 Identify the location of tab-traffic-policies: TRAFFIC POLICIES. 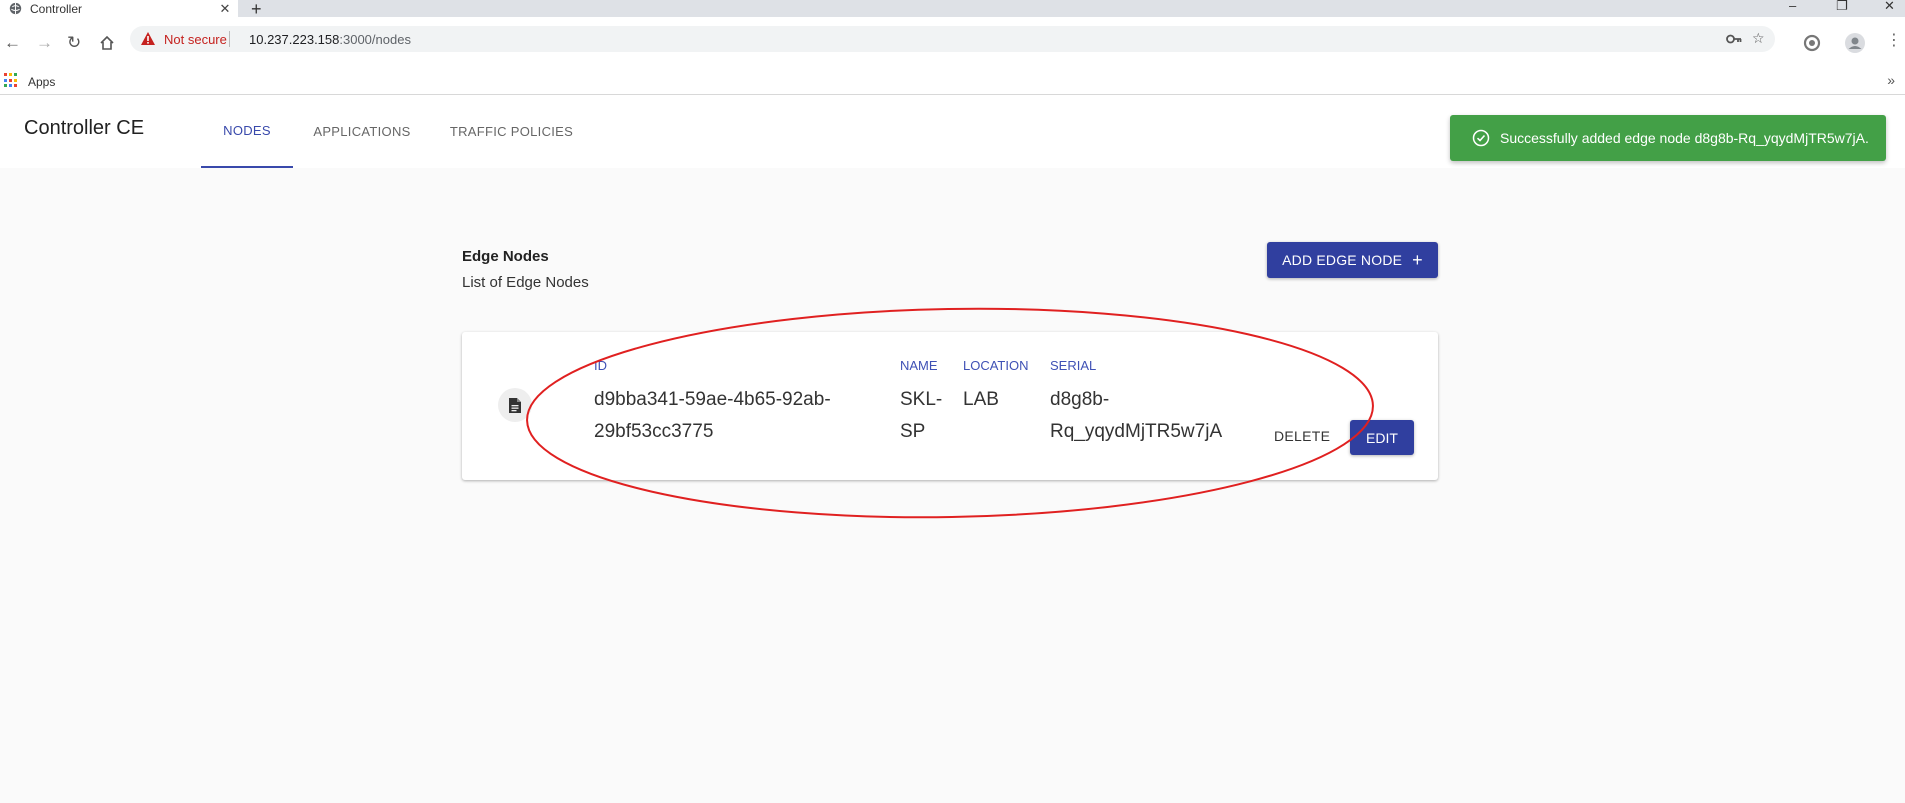
(511, 131).